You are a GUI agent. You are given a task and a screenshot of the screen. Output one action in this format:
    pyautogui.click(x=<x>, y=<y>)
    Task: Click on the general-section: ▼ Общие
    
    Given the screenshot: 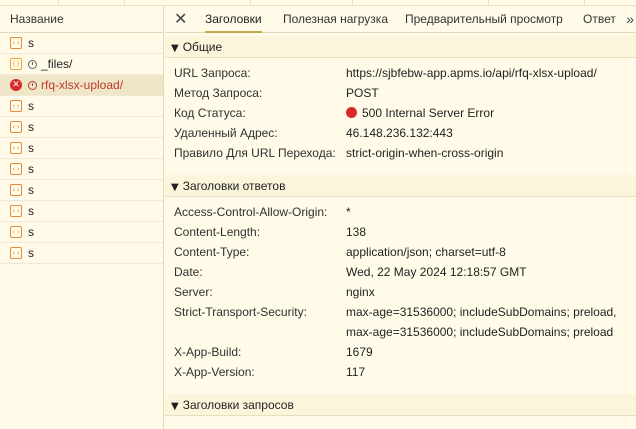 What is the action you would take?
    pyautogui.click(x=400, y=47)
    